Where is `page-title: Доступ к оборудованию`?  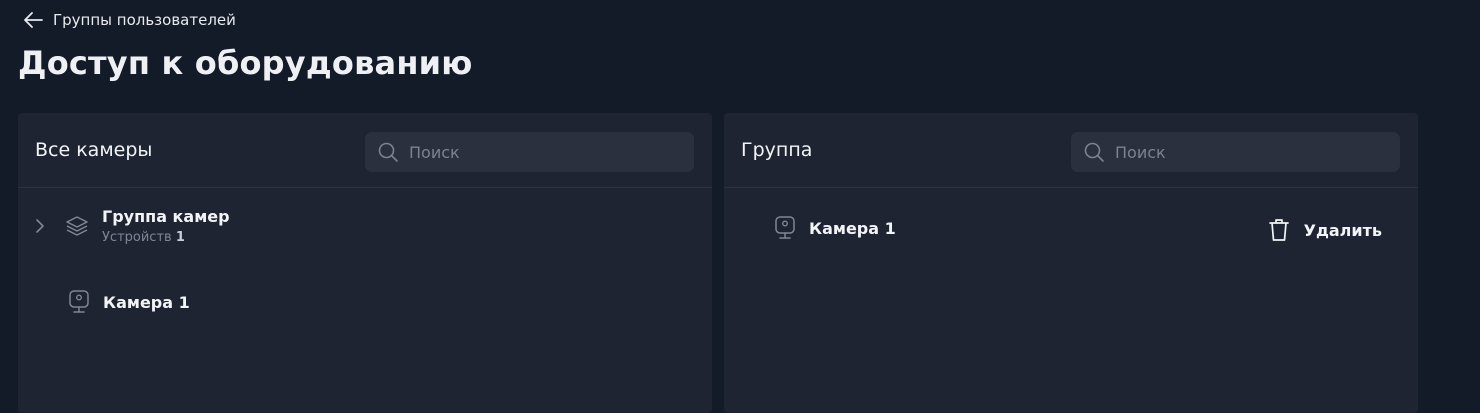 page-title: Доступ к оборудованию is located at coordinates (245, 63).